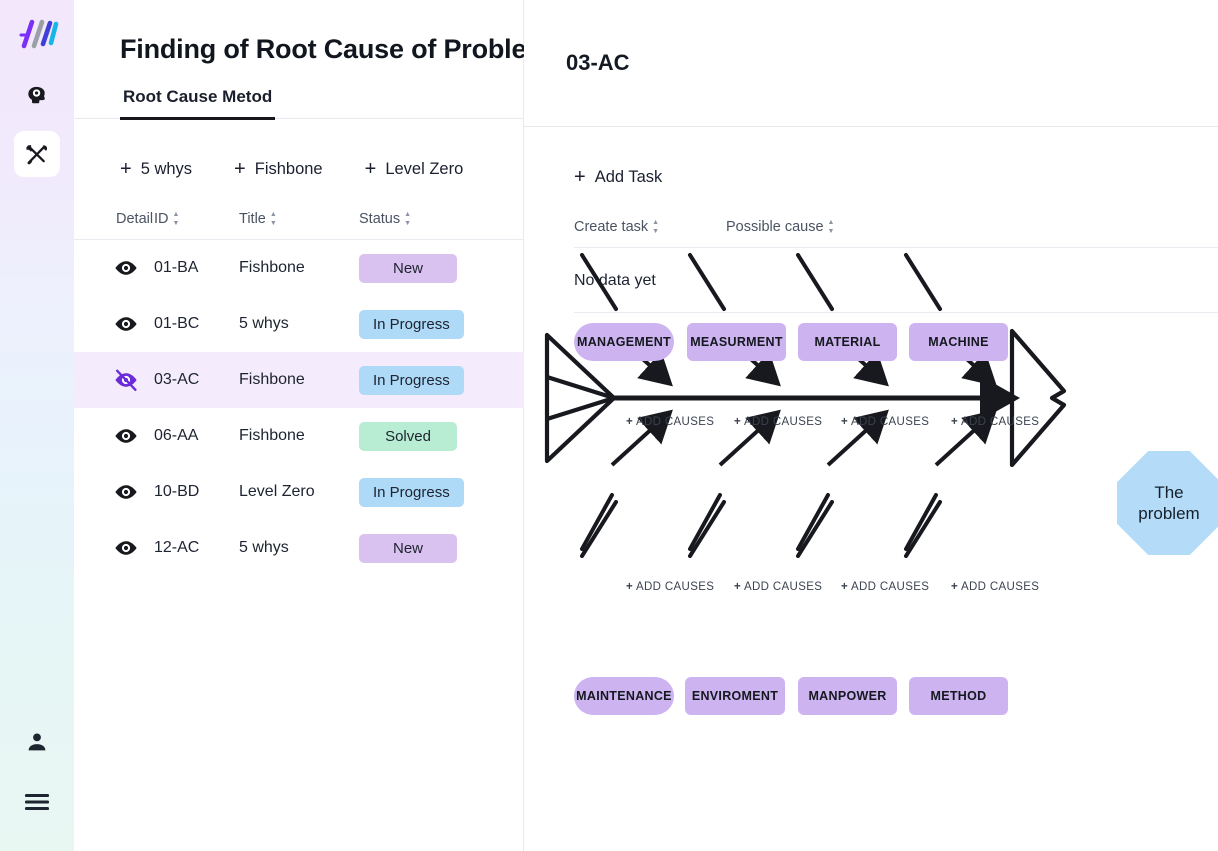  I want to click on column-header-status-label: Status, so click(380, 219).